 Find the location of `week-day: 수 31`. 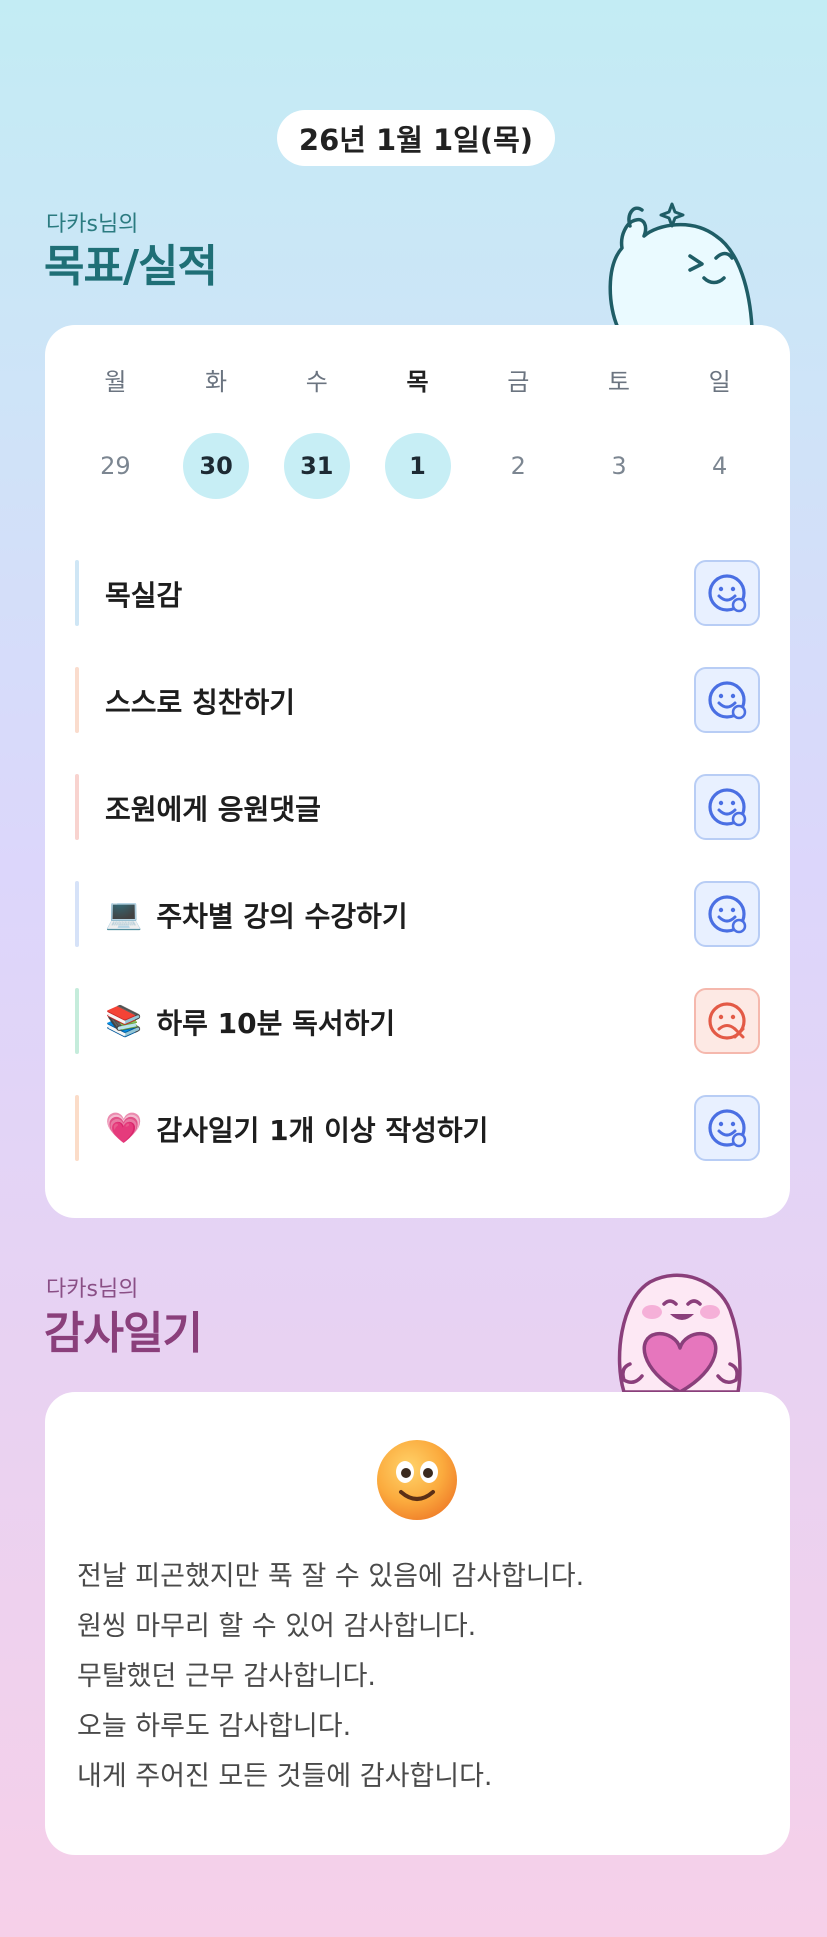

week-day: 수 31 is located at coordinates (316, 432).